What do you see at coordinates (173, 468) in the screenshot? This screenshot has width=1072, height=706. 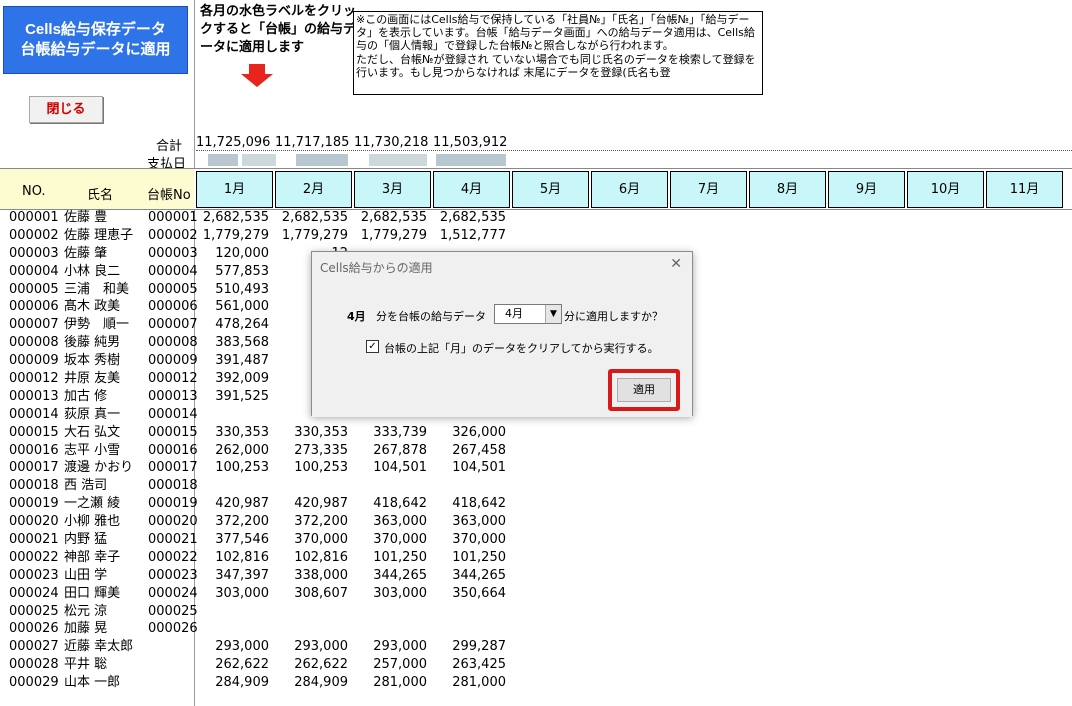 I see `ledger-no: 000017` at bounding box center [173, 468].